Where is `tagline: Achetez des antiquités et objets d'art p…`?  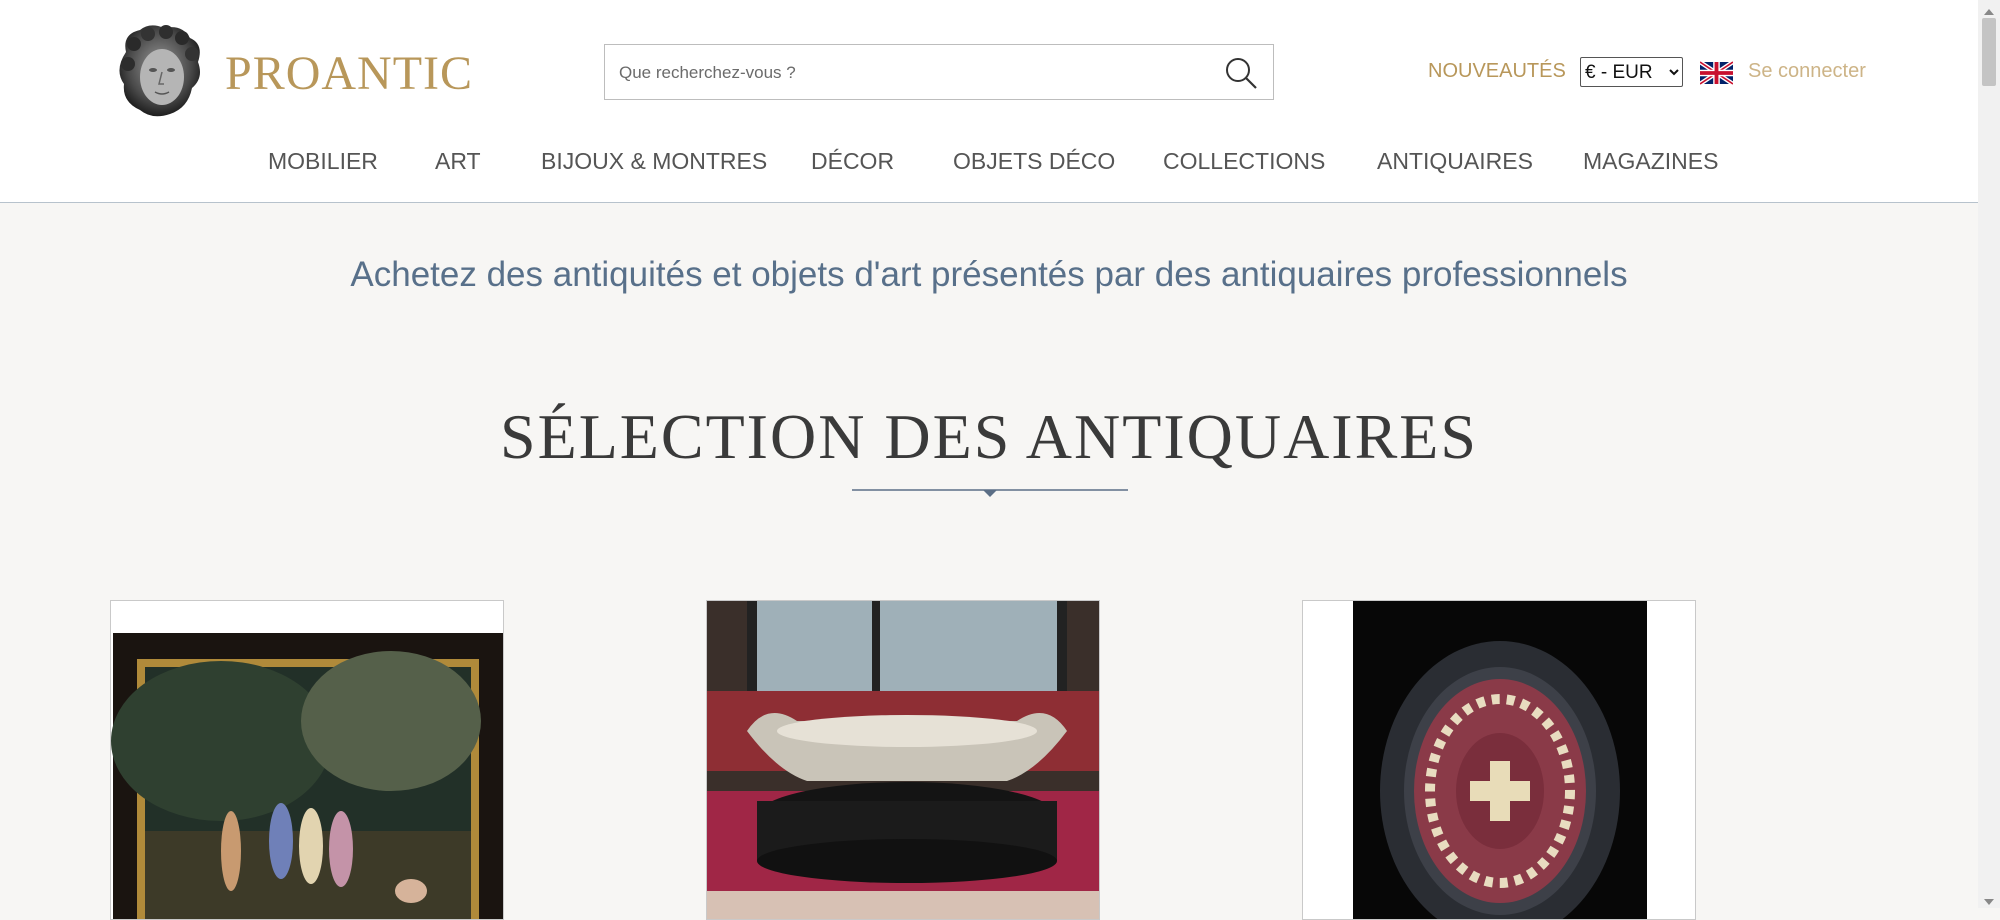
tagline: Achetez des antiquités et objets d'art p… is located at coordinates (989, 274).